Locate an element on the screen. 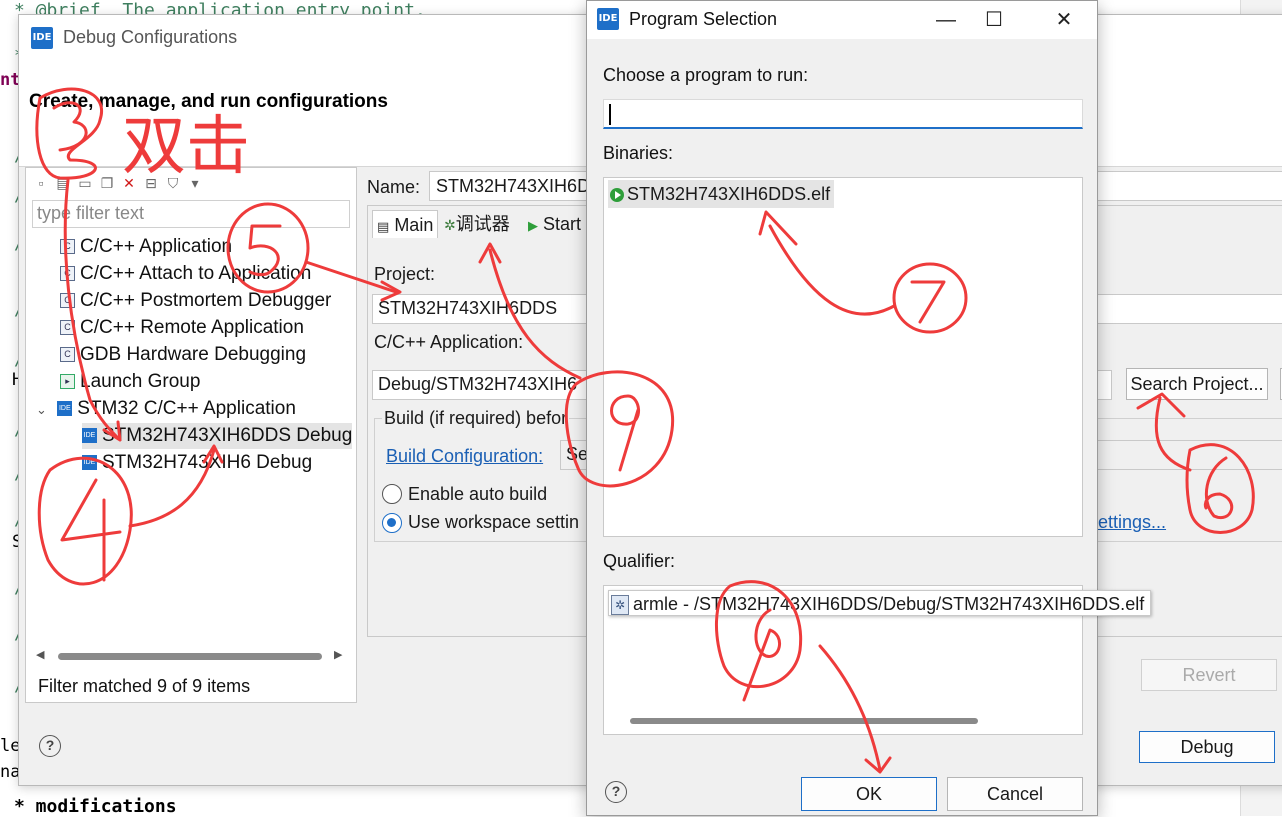  gdb-icon: C is located at coordinates (67, 355).